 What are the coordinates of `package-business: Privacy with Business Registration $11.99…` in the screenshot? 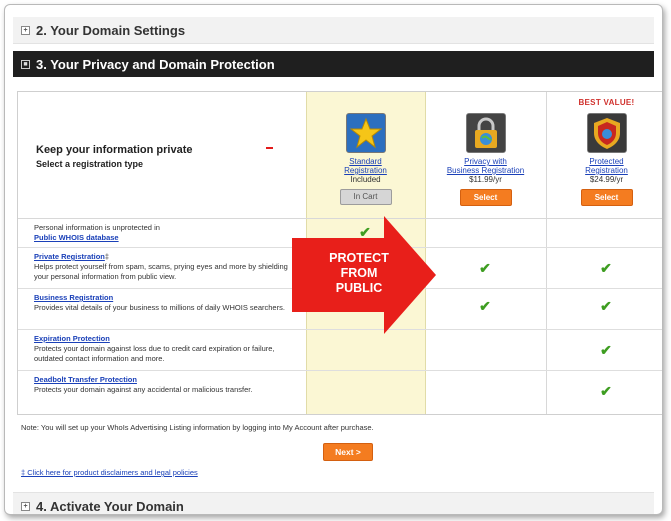 It's located at (485, 152).